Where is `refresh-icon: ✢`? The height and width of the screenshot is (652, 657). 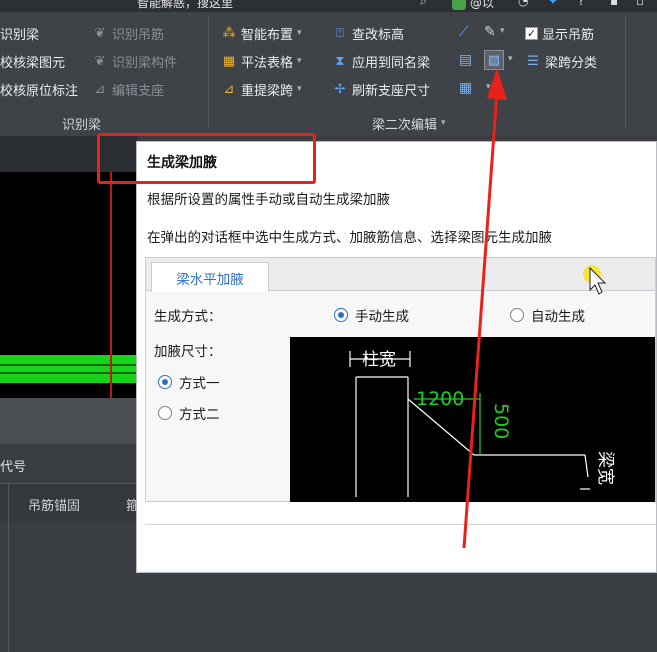
refresh-icon: ✢ is located at coordinates (340, 89).